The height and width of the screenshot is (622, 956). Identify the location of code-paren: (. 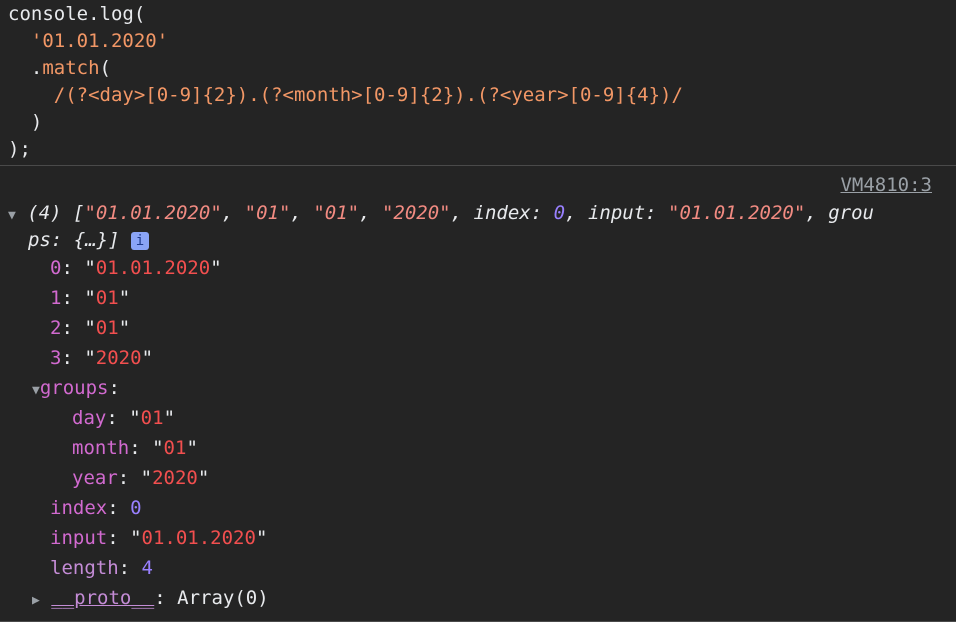
(105, 68).